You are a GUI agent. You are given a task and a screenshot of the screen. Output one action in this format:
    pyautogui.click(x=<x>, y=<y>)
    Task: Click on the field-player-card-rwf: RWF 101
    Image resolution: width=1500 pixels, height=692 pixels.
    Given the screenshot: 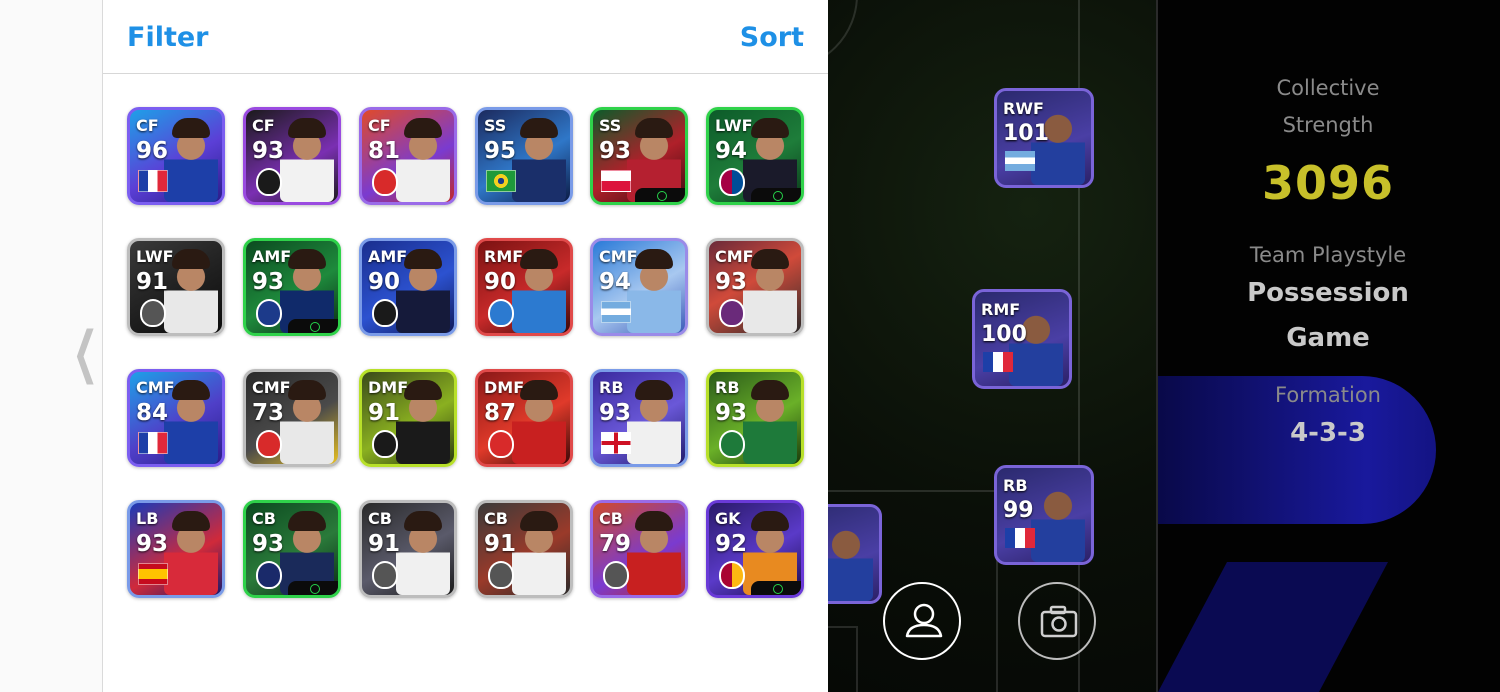 What is the action you would take?
    pyautogui.click(x=1044, y=138)
    